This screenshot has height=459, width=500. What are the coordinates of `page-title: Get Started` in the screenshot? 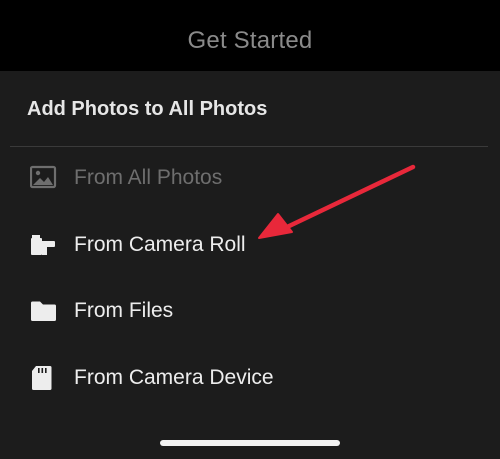 It's located at (250, 40).